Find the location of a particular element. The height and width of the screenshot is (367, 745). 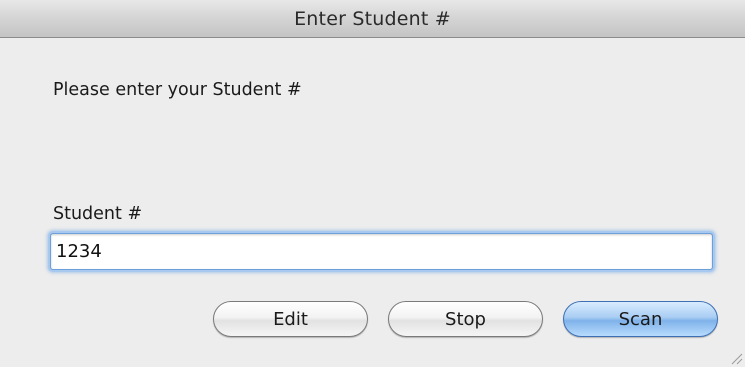

title-bar: Enter Student # is located at coordinates (372, 19).